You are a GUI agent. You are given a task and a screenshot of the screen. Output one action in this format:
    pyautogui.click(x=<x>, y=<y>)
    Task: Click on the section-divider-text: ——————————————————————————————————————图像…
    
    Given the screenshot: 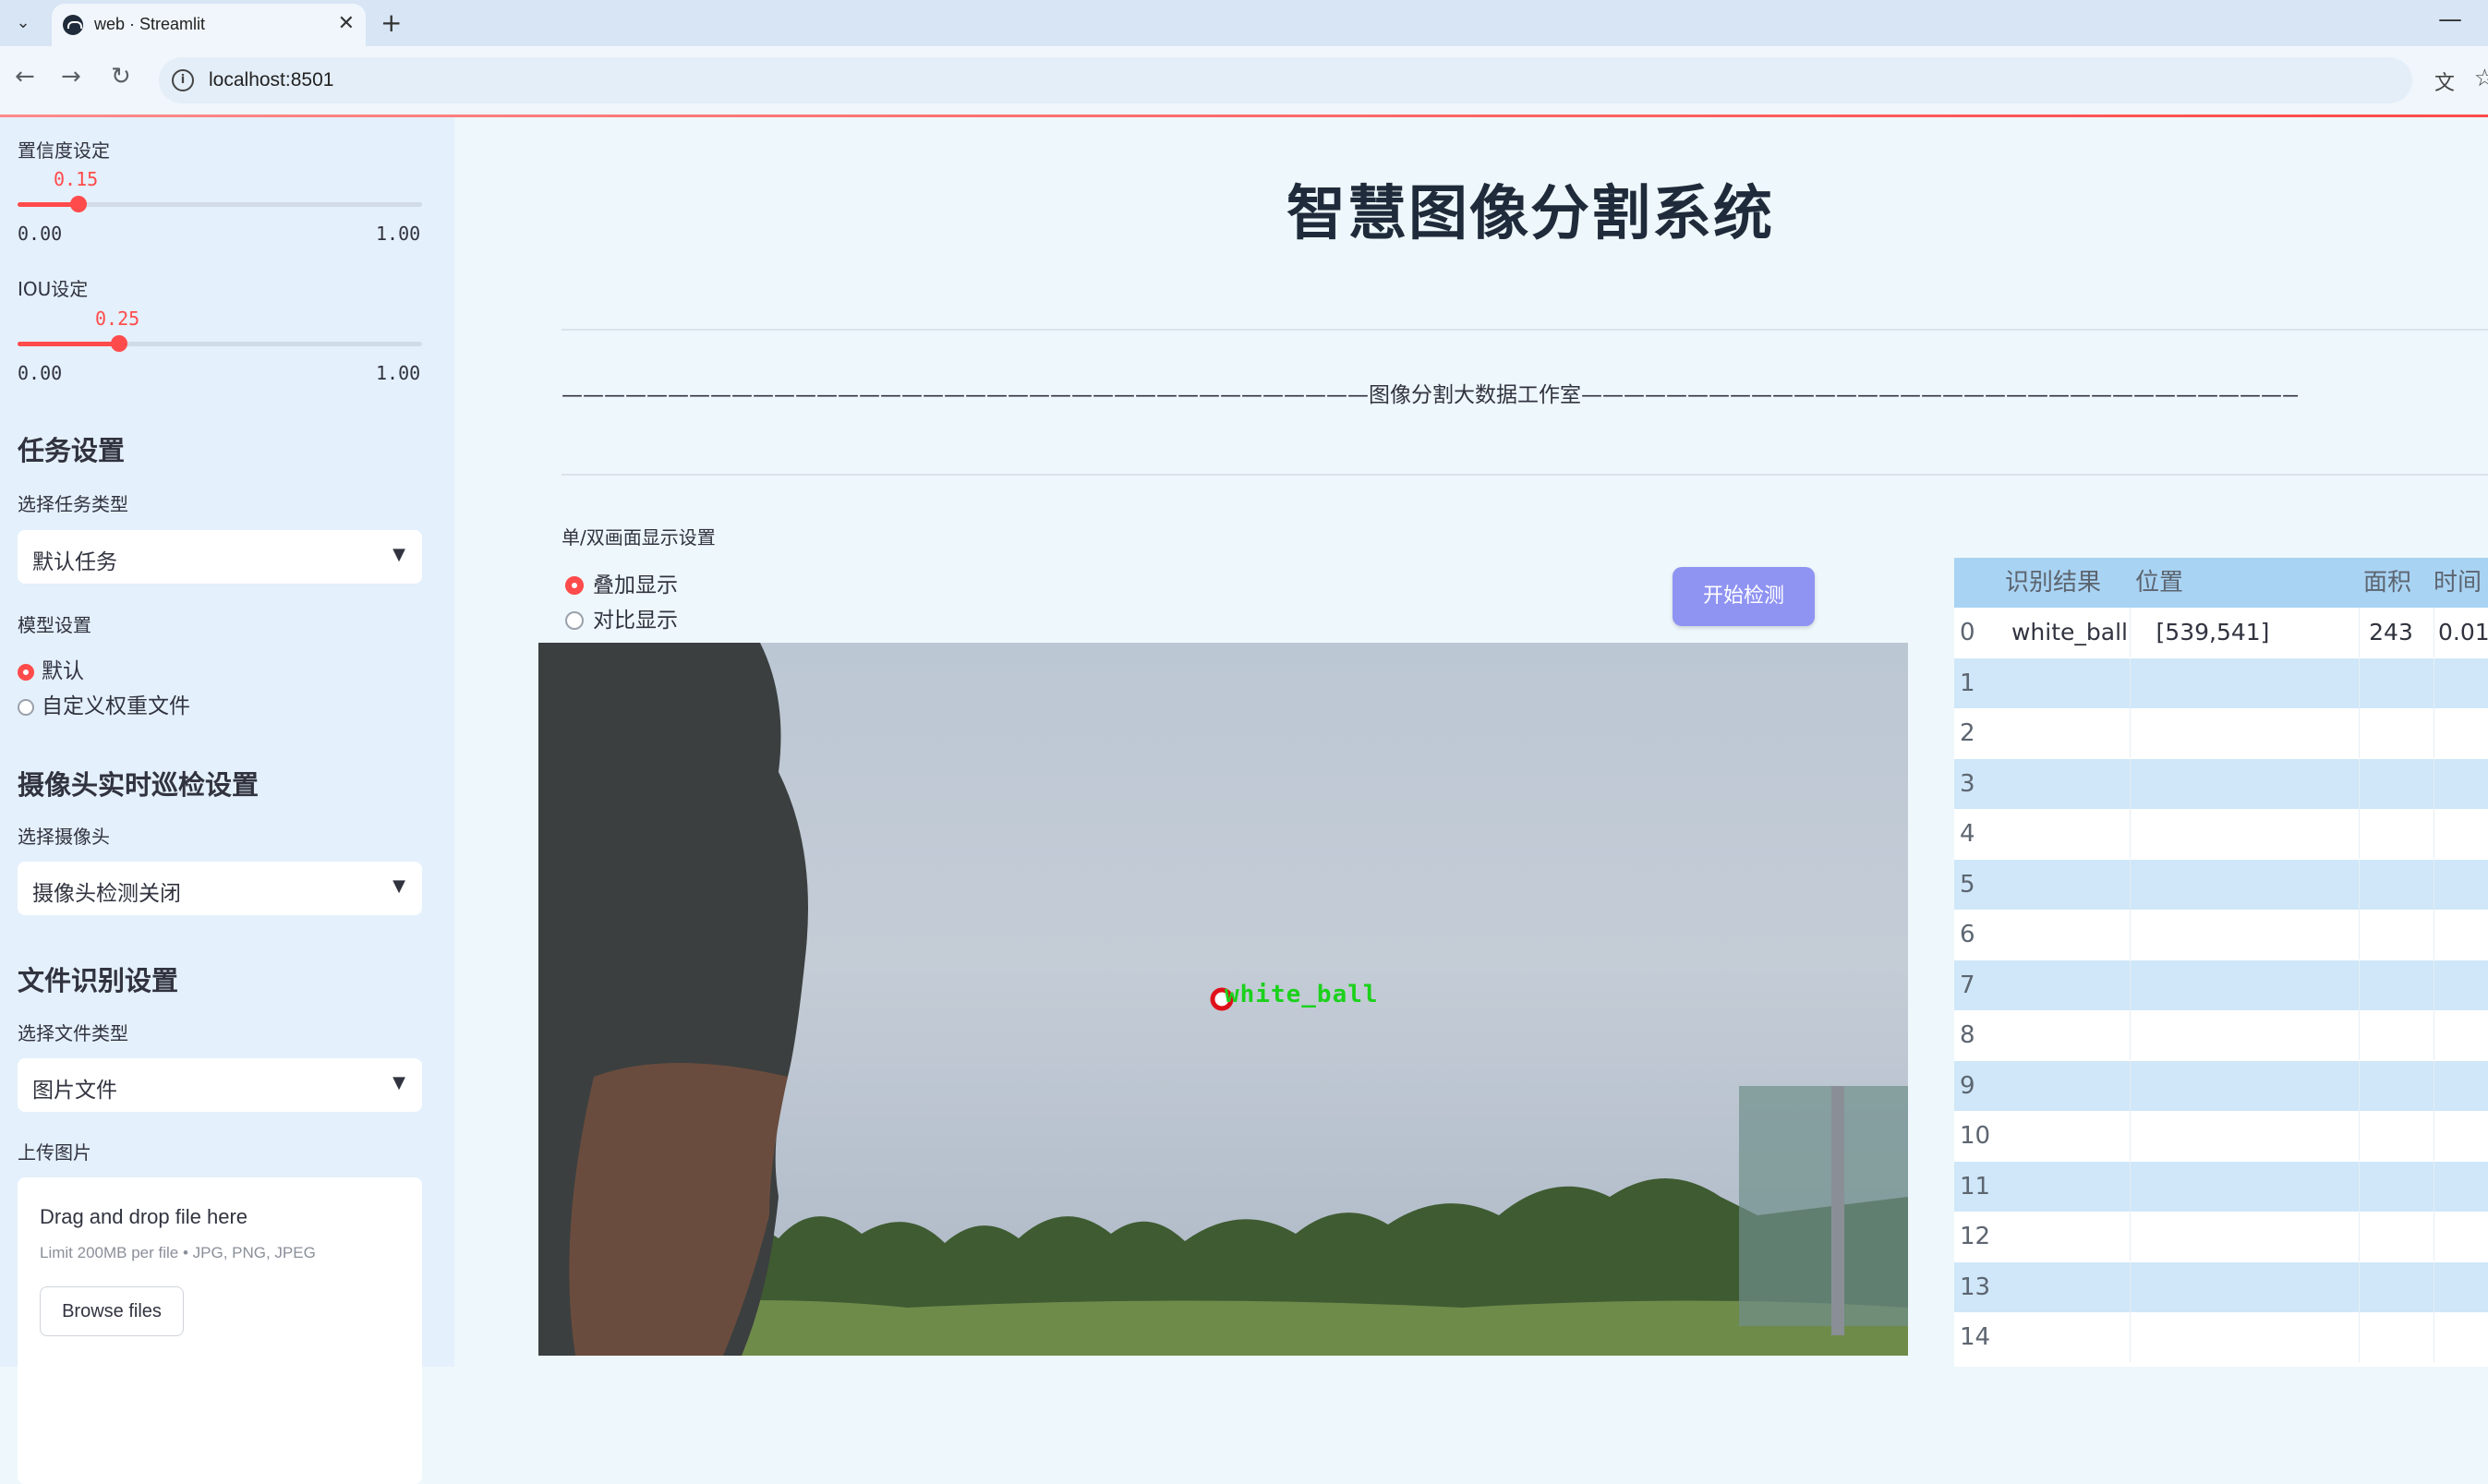 What is the action you would take?
    pyautogui.click(x=1430, y=395)
    